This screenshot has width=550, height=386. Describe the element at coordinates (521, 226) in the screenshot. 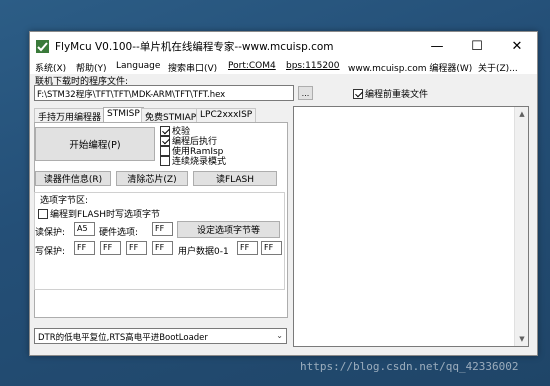

I see `log-scrollbar: ▲ ▼` at that location.